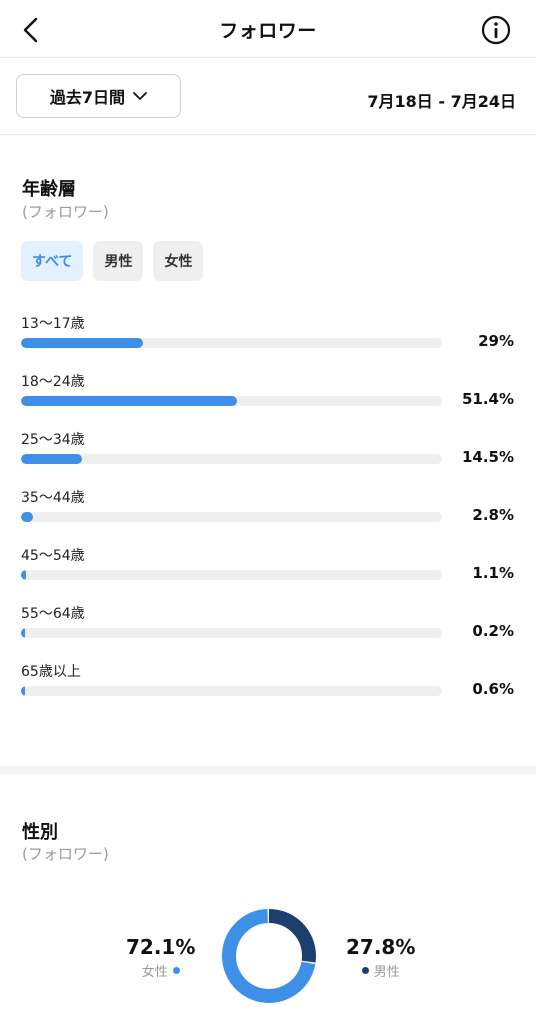  I want to click on age-row: 65歳以上 0.6%, so click(268, 687).